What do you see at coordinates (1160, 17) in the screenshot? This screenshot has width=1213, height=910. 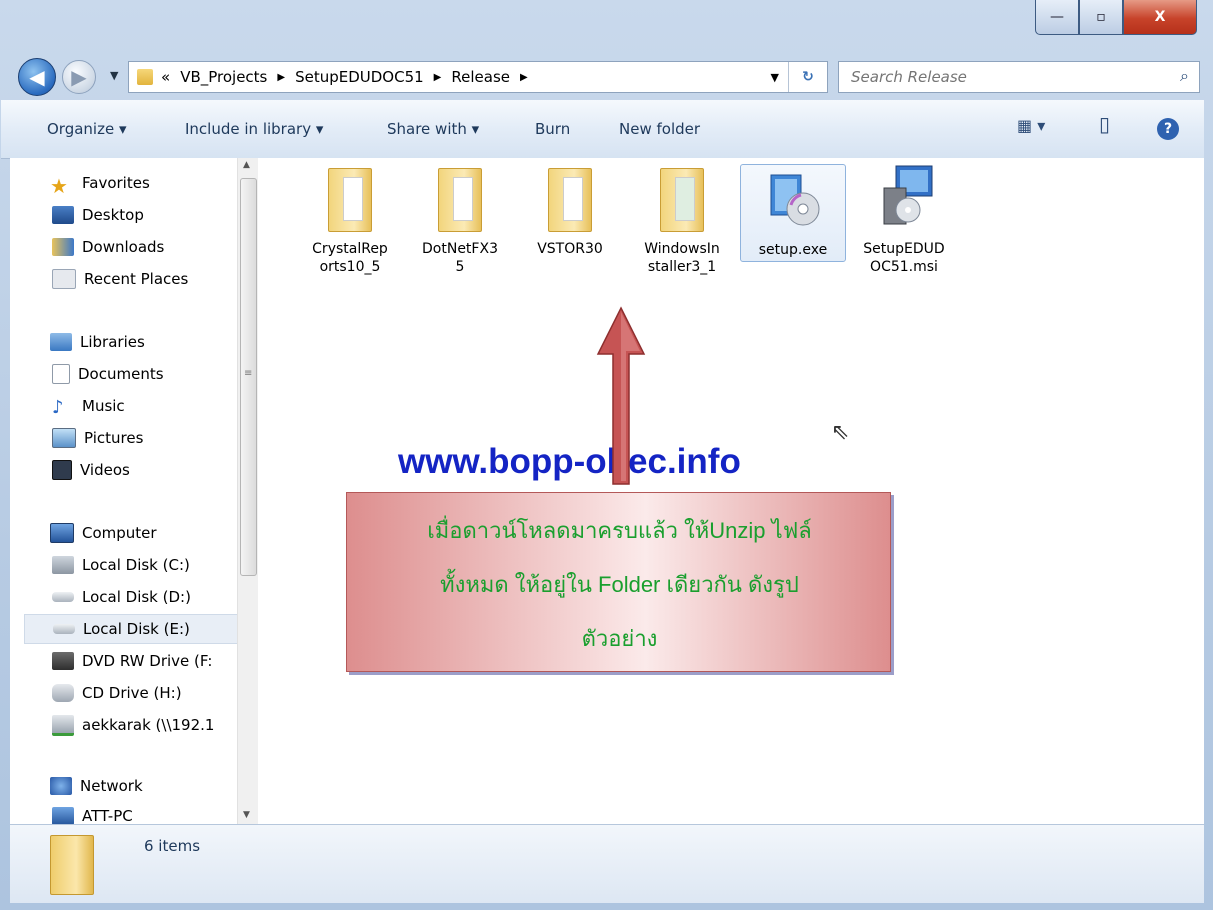 I see `close-button: X` at bounding box center [1160, 17].